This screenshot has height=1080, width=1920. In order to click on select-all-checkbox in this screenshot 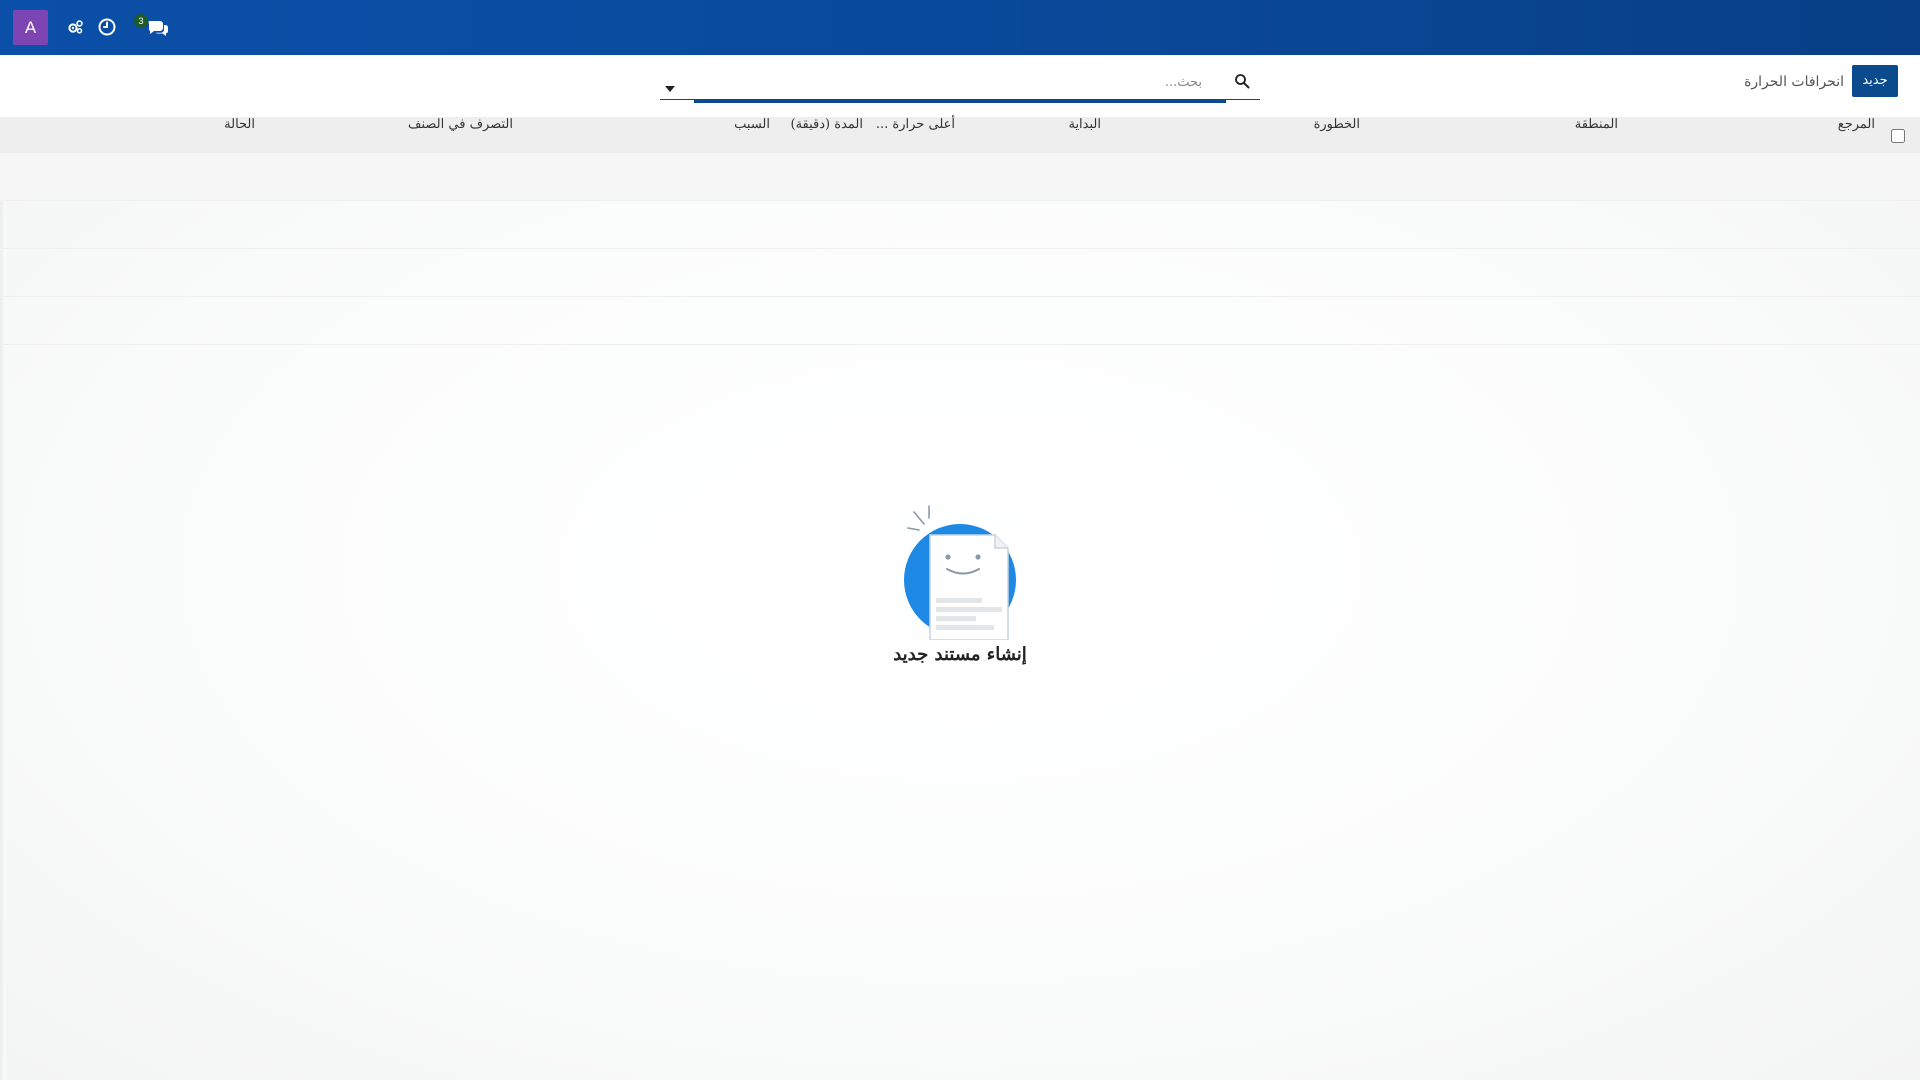, I will do `click(1898, 136)`.